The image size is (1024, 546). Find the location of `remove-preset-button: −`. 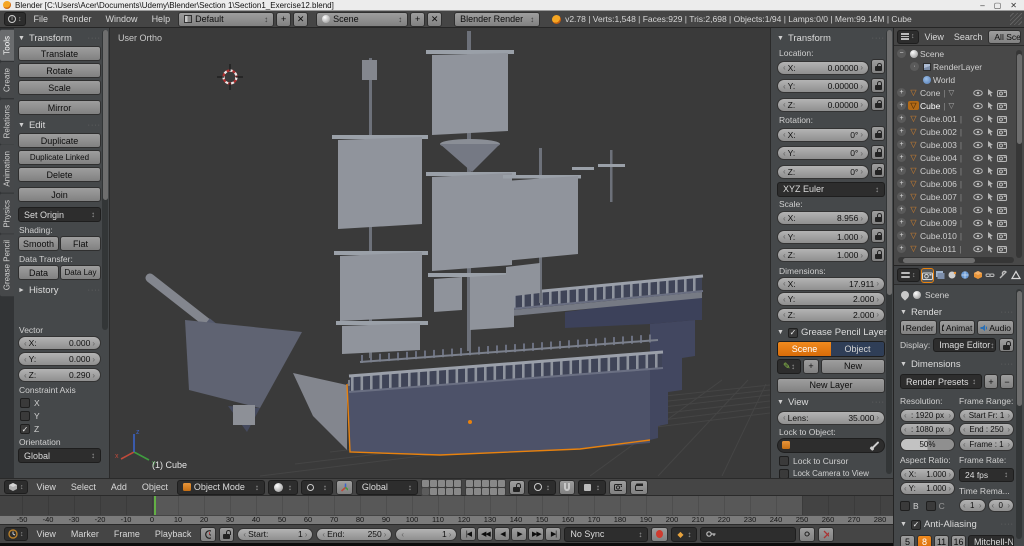

remove-preset-button: − is located at coordinates (1007, 381).